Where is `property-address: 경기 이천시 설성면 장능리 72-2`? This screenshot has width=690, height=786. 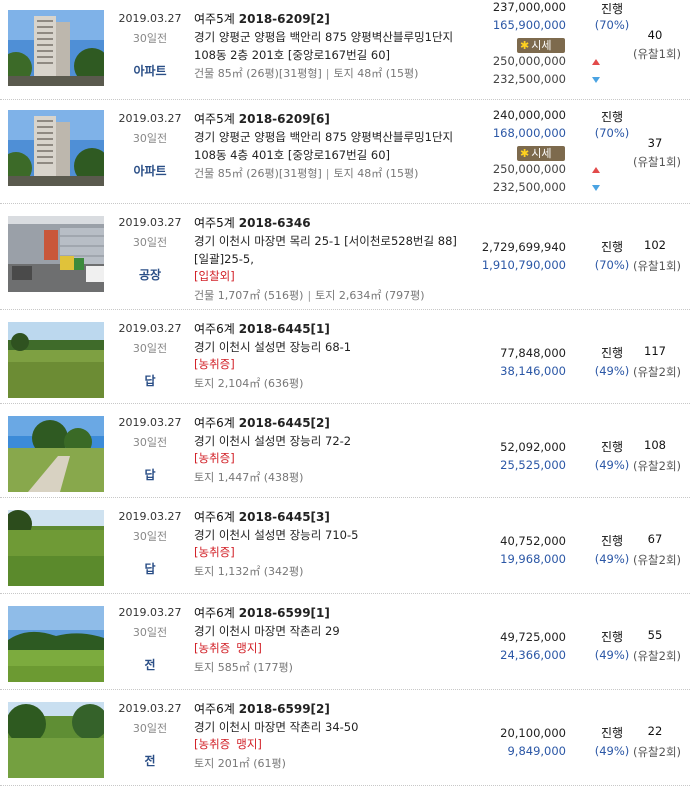 property-address: 경기 이천시 설성면 장능리 72-2 is located at coordinates (331, 441).